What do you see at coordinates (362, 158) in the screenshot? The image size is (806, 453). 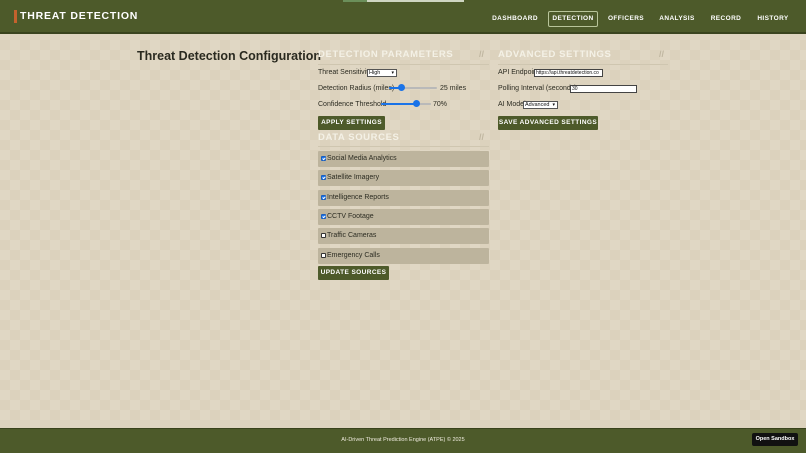 I see `data-source-label: Social Media Analytics` at bounding box center [362, 158].